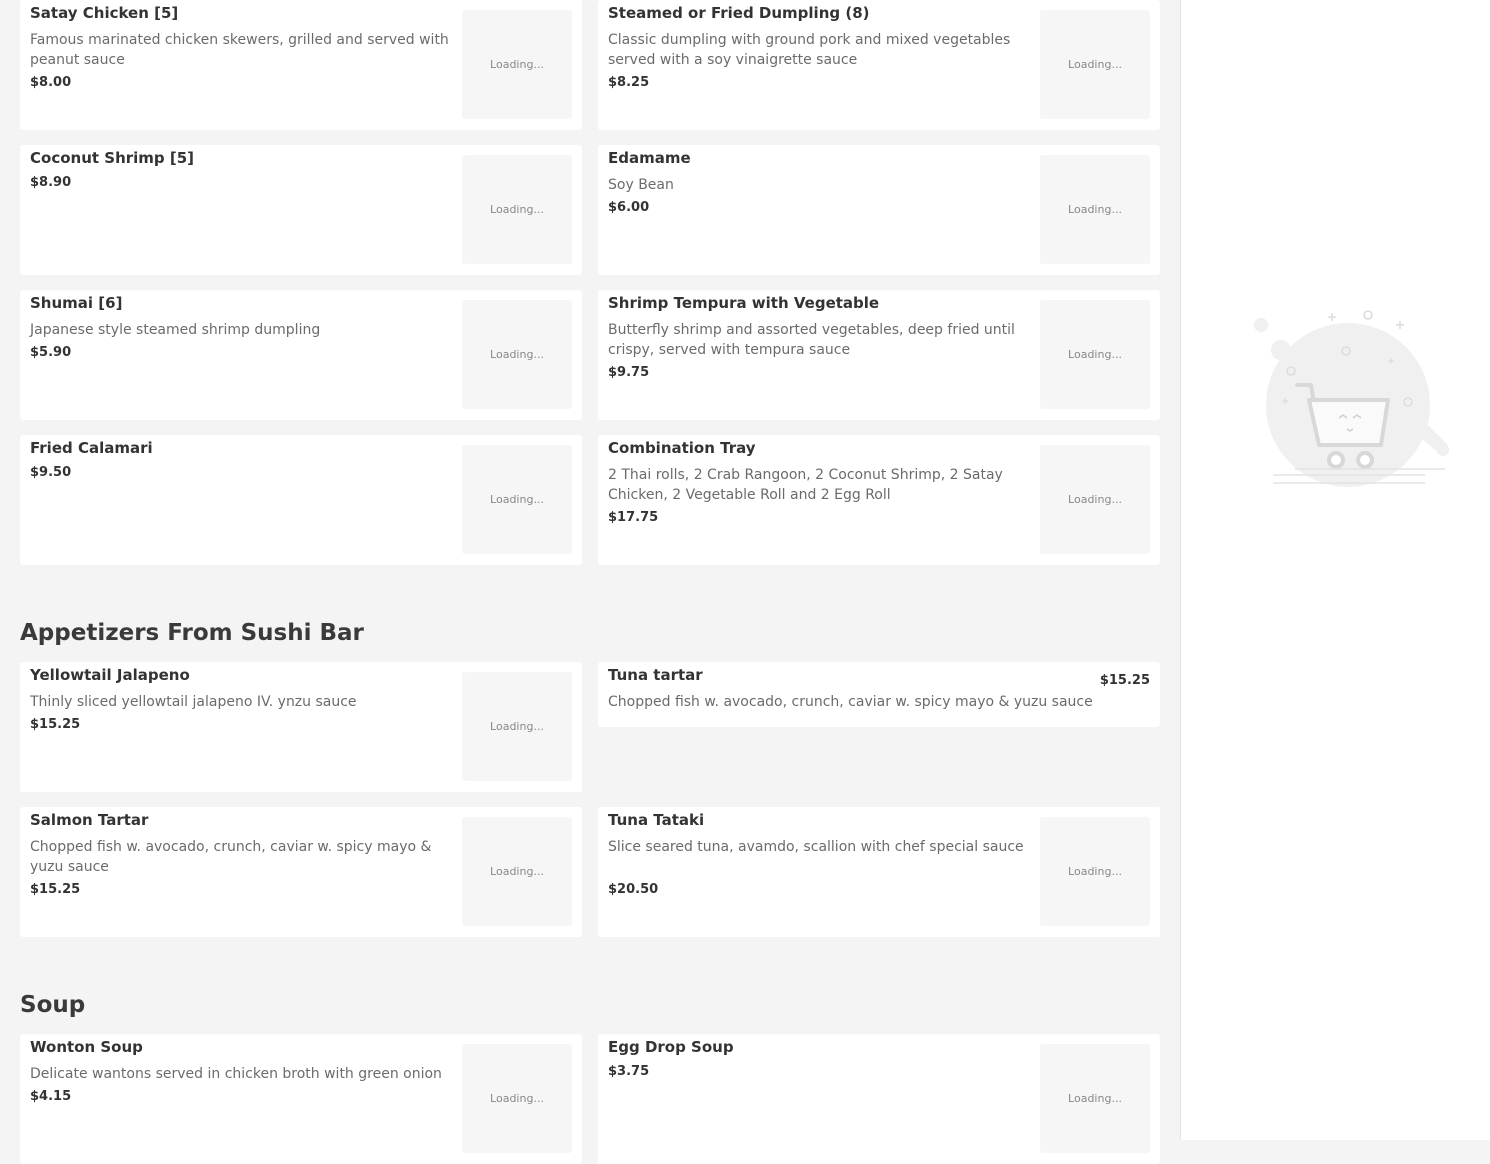 The image size is (1490, 1164). I want to click on item-name: Shumai [6], so click(76, 303).